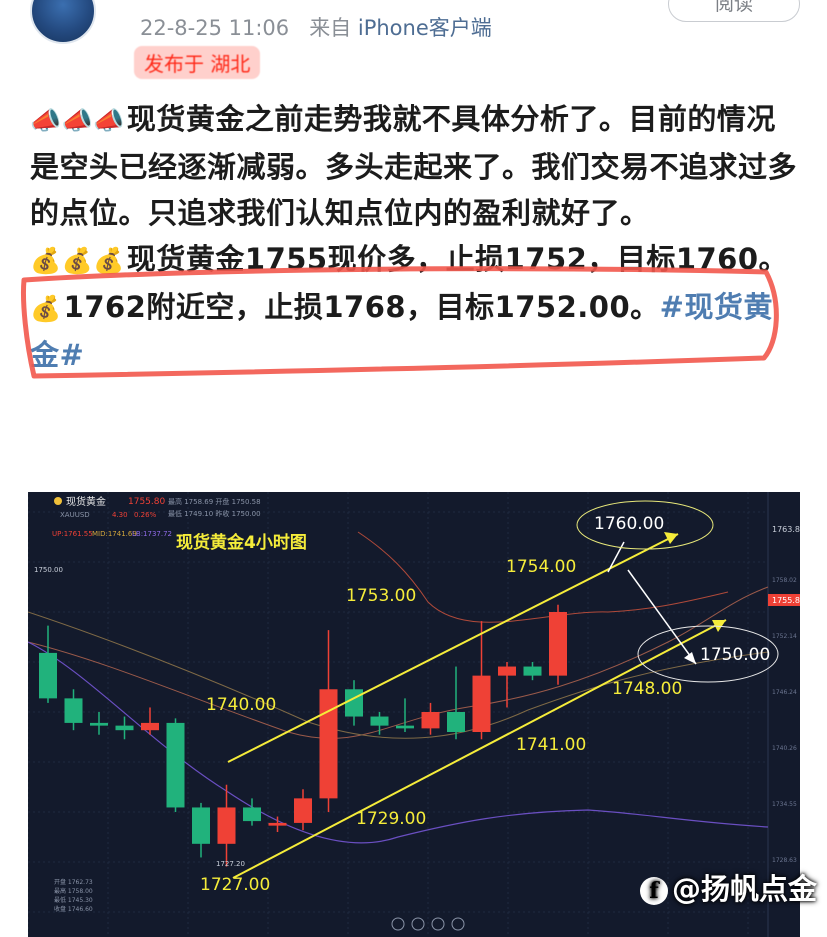 The width and height of the screenshot is (827, 937). Describe the element at coordinates (214, 501) in the screenshot. I see `chart-info-top: 最高 1758.69 开盘 1750.58` at that location.